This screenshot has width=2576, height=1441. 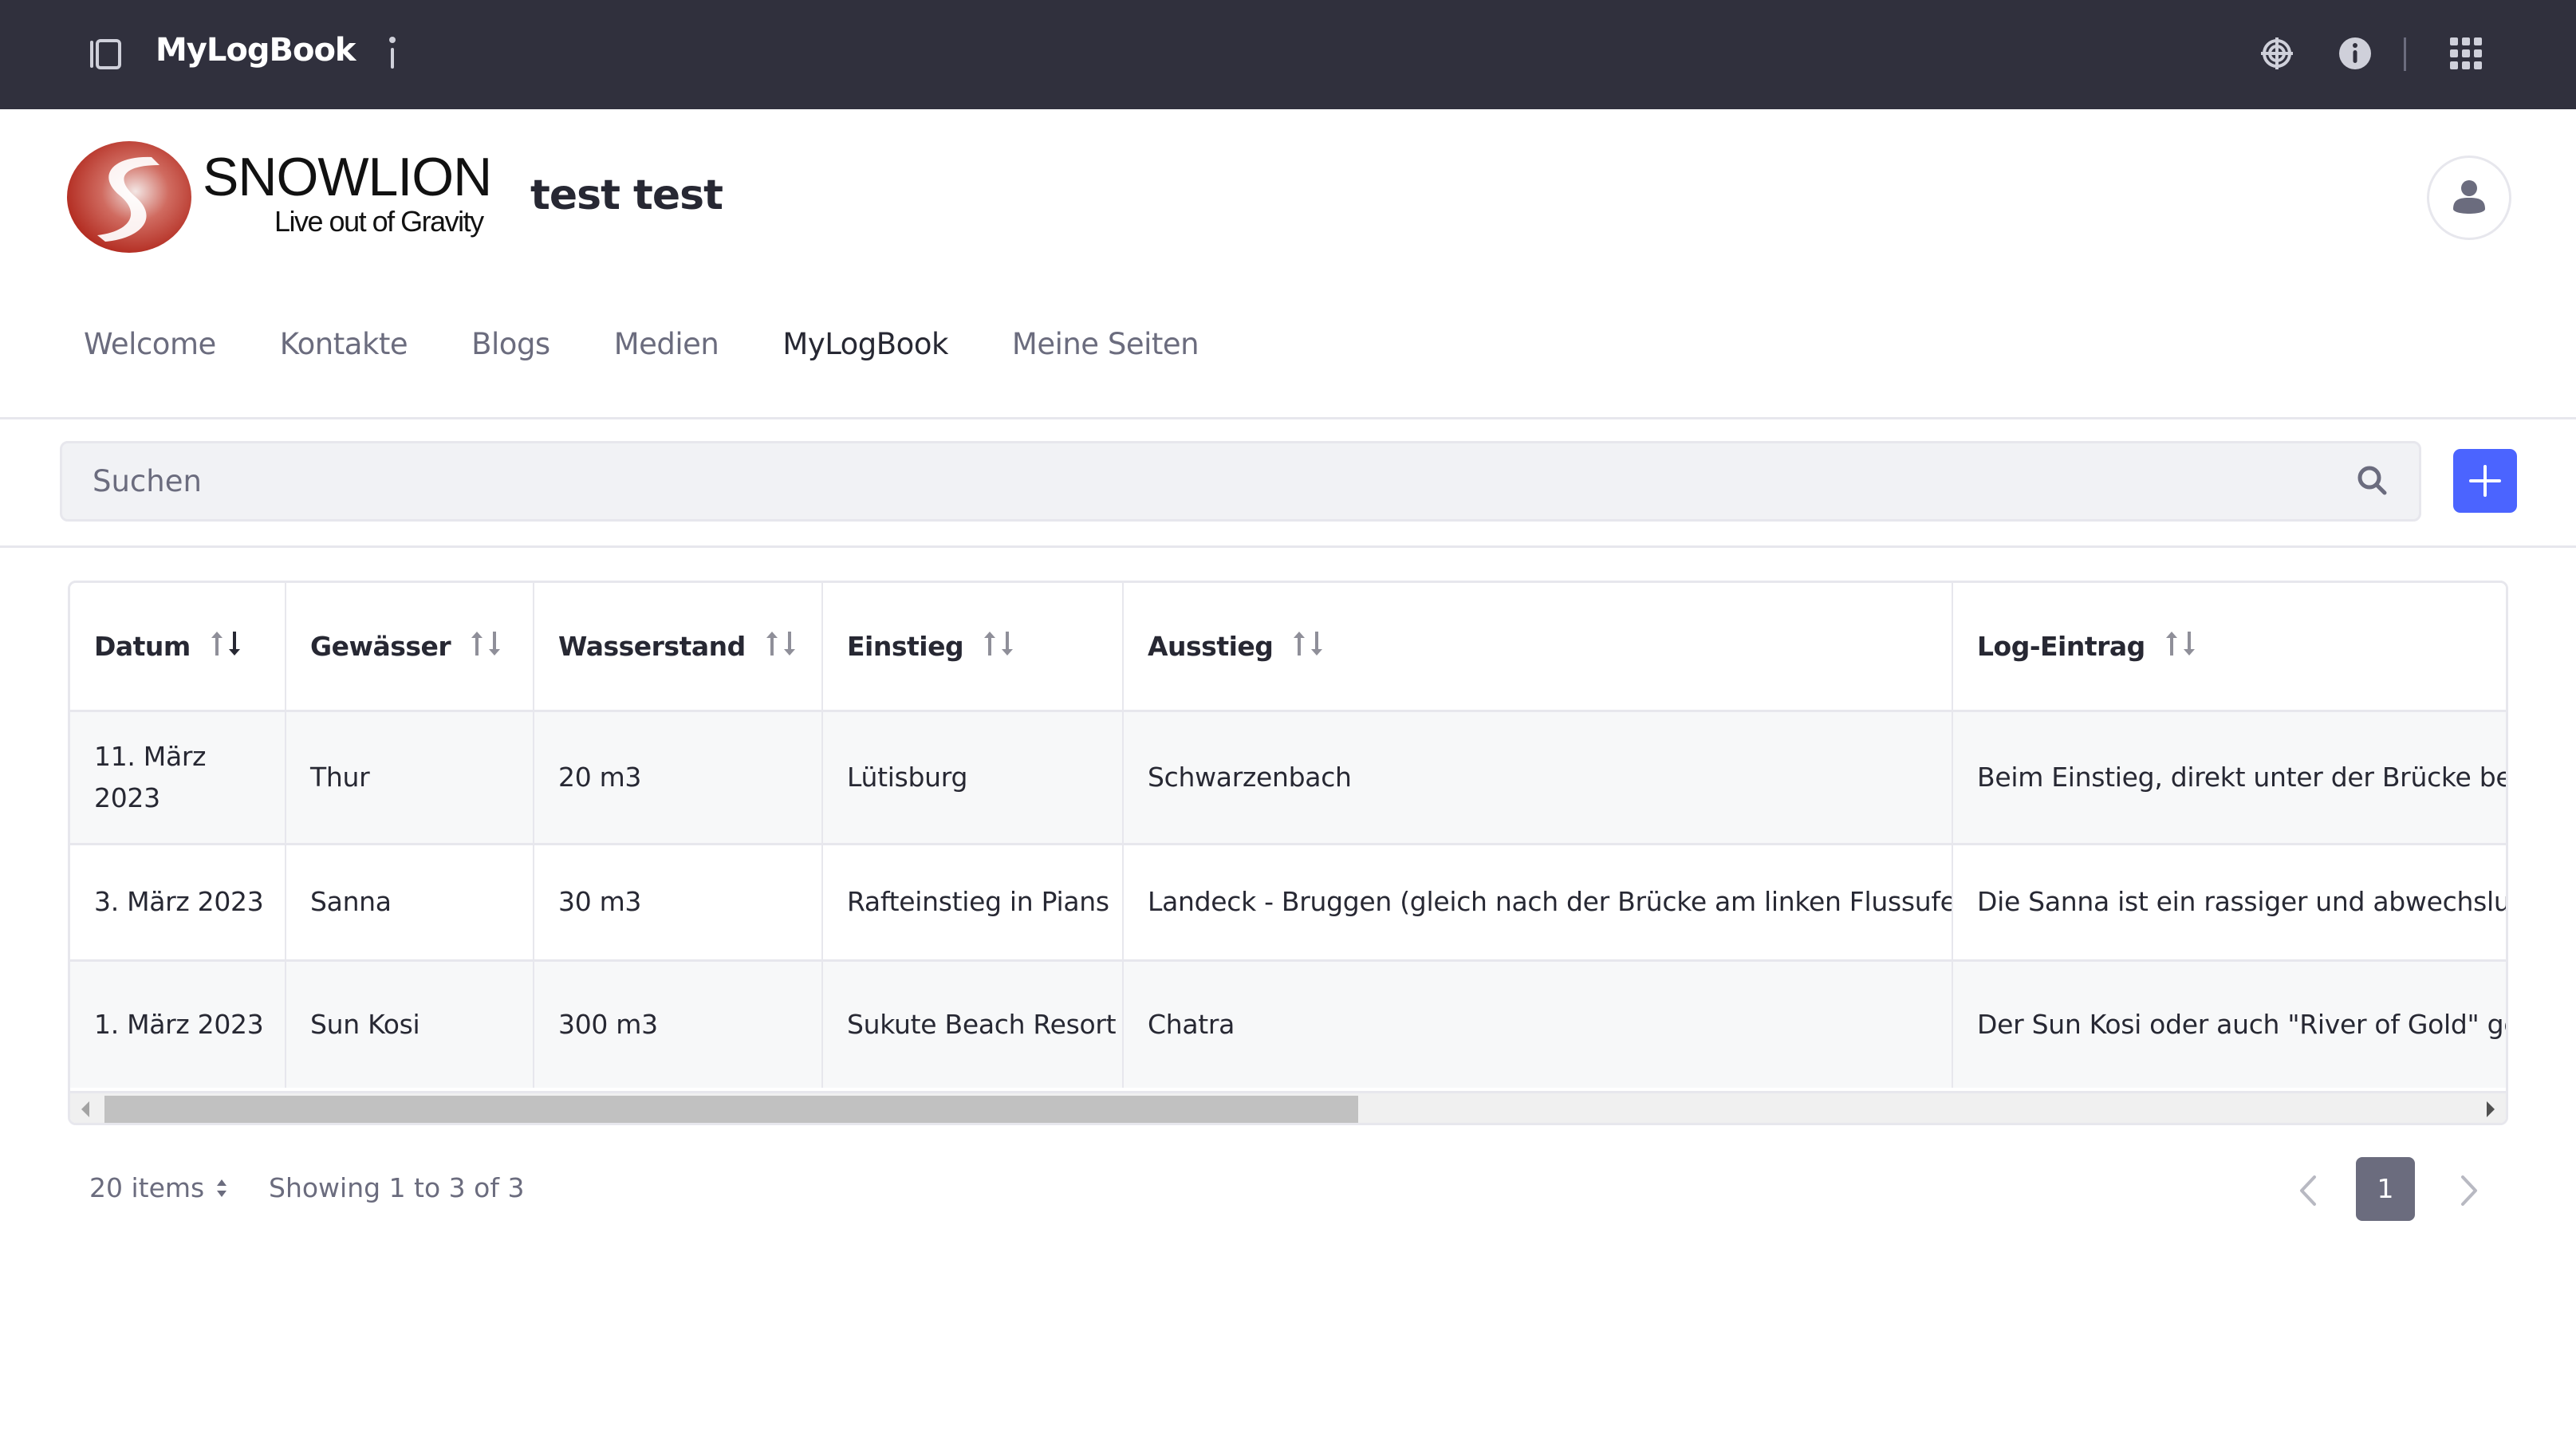 I want to click on caret-double-icon, so click(x=222, y=1188).